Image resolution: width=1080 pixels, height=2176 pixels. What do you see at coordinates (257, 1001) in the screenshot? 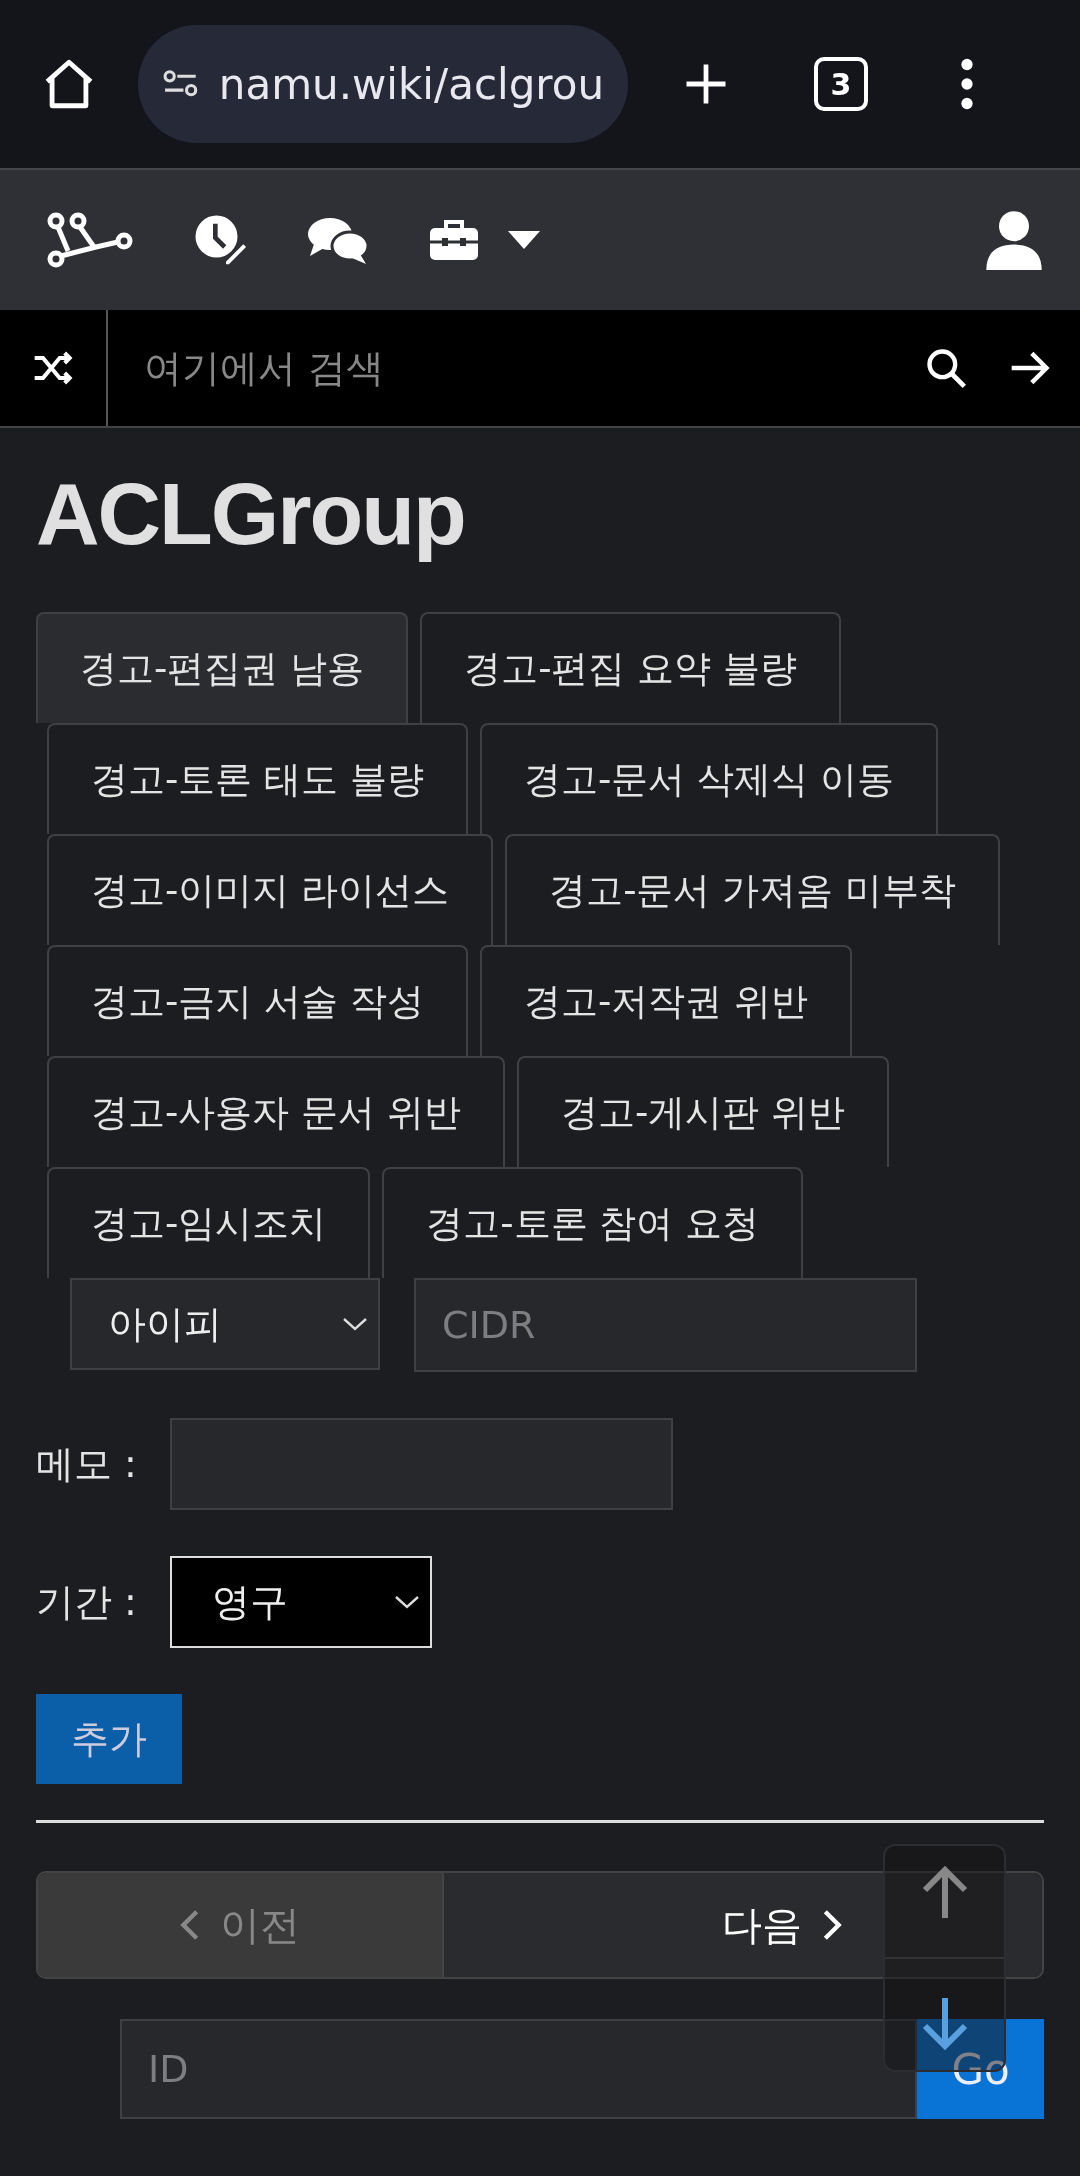
I see `tab: 경고-금지 서술 작성` at bounding box center [257, 1001].